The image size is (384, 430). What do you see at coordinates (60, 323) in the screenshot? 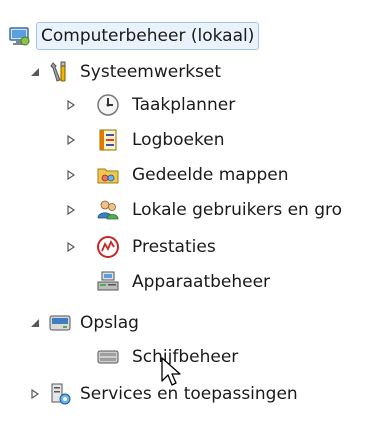
I see `storage-icon` at bounding box center [60, 323].